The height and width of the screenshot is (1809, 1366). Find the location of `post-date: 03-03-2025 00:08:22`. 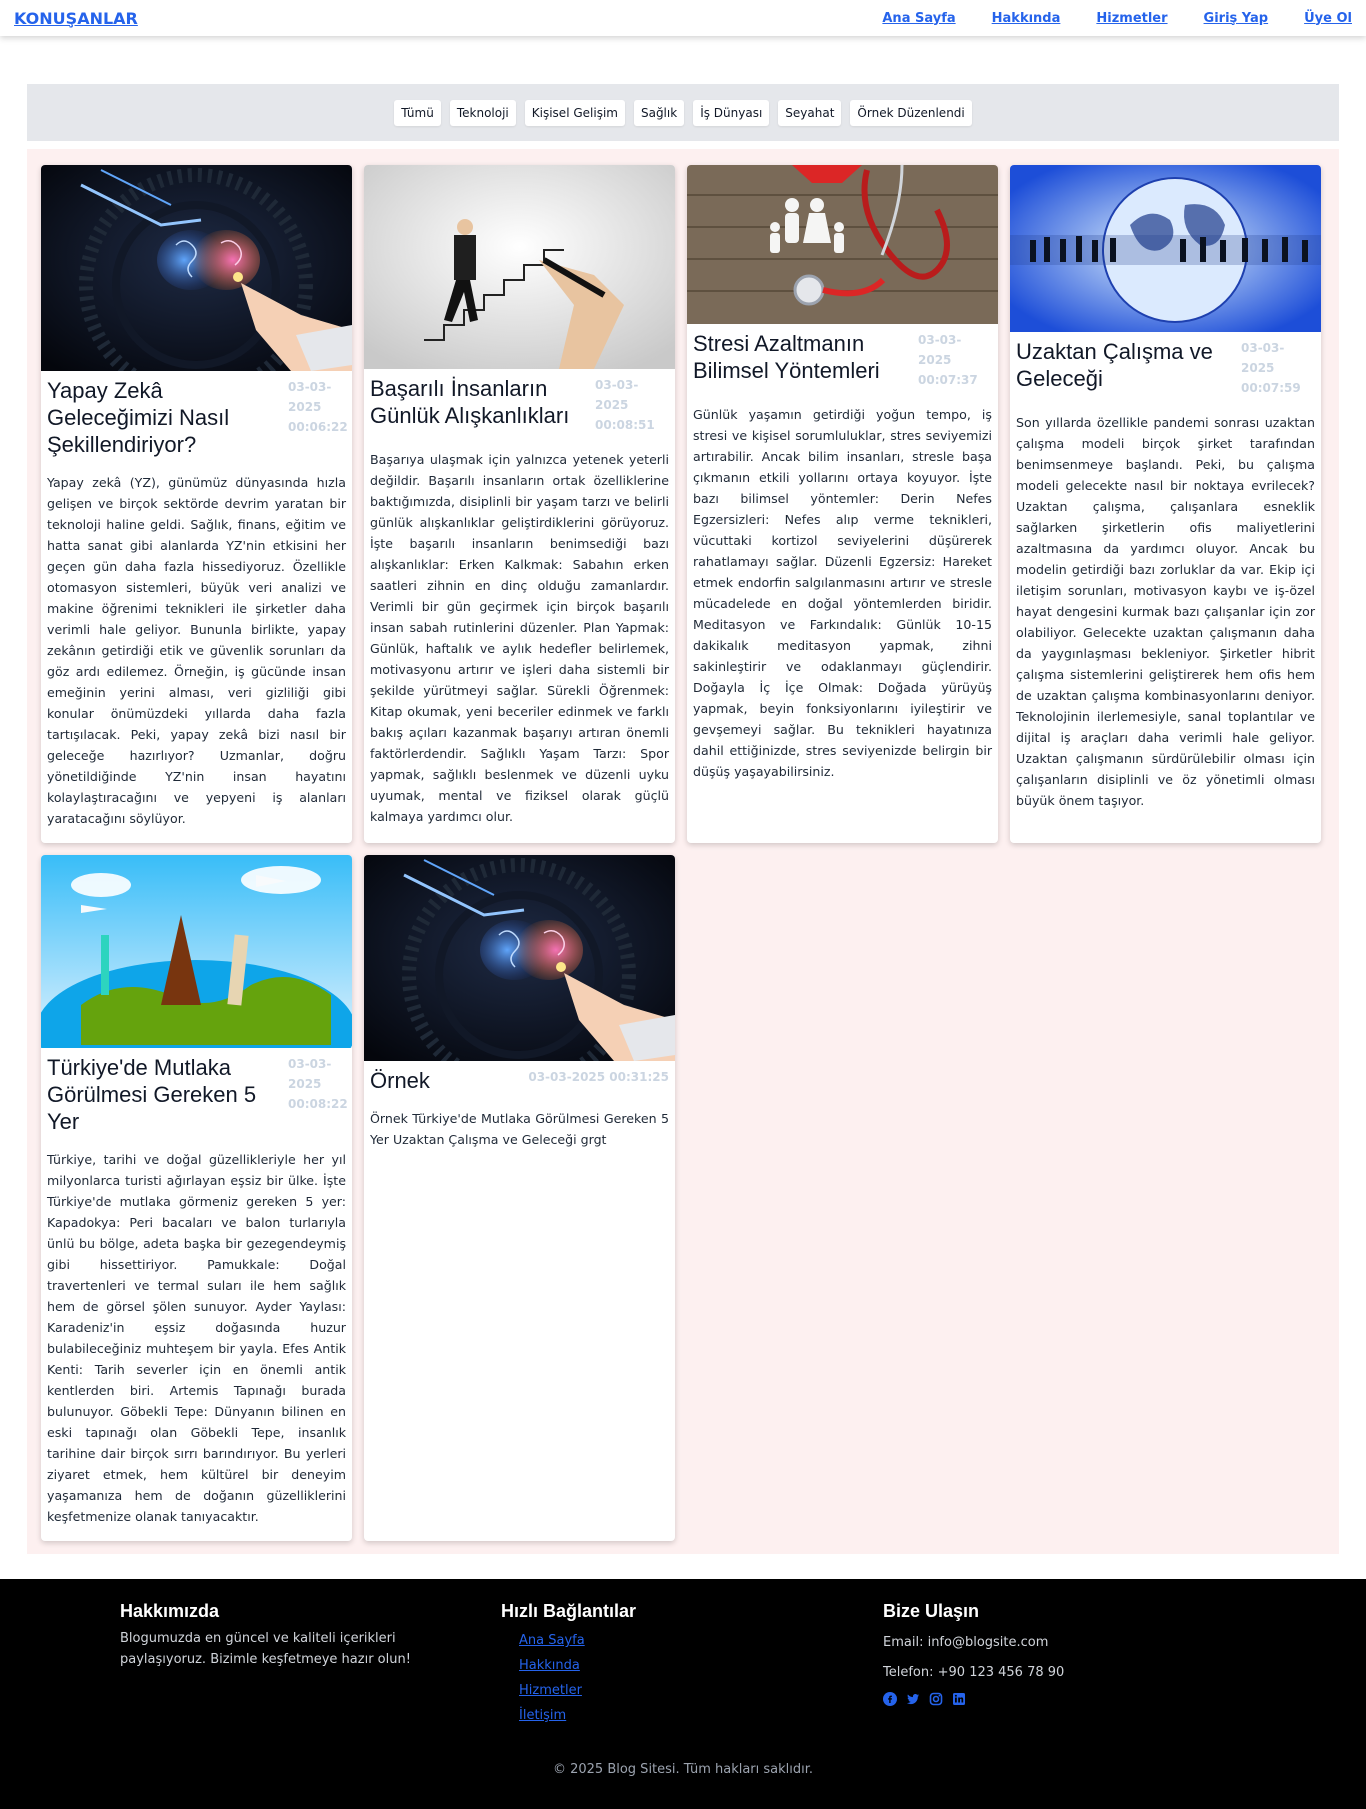

post-date: 03-03-2025 00:08:22 is located at coordinates (318, 1084).